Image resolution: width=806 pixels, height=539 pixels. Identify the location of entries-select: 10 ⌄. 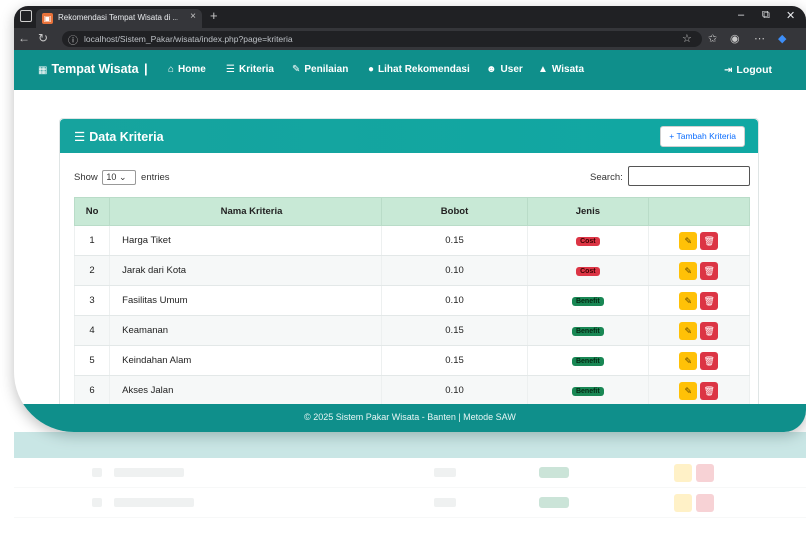
(119, 177).